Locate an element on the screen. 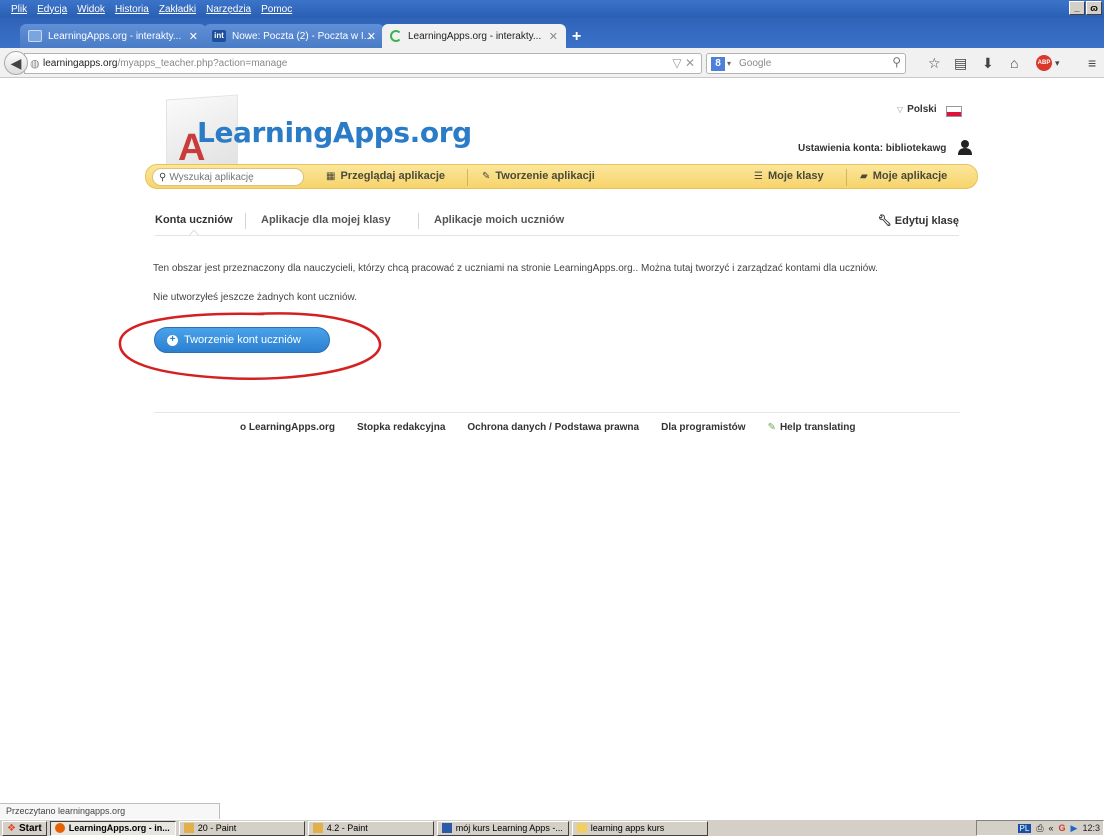  system-tray: PL ⎙ « G ▶ 12:3 is located at coordinates (1040, 828).